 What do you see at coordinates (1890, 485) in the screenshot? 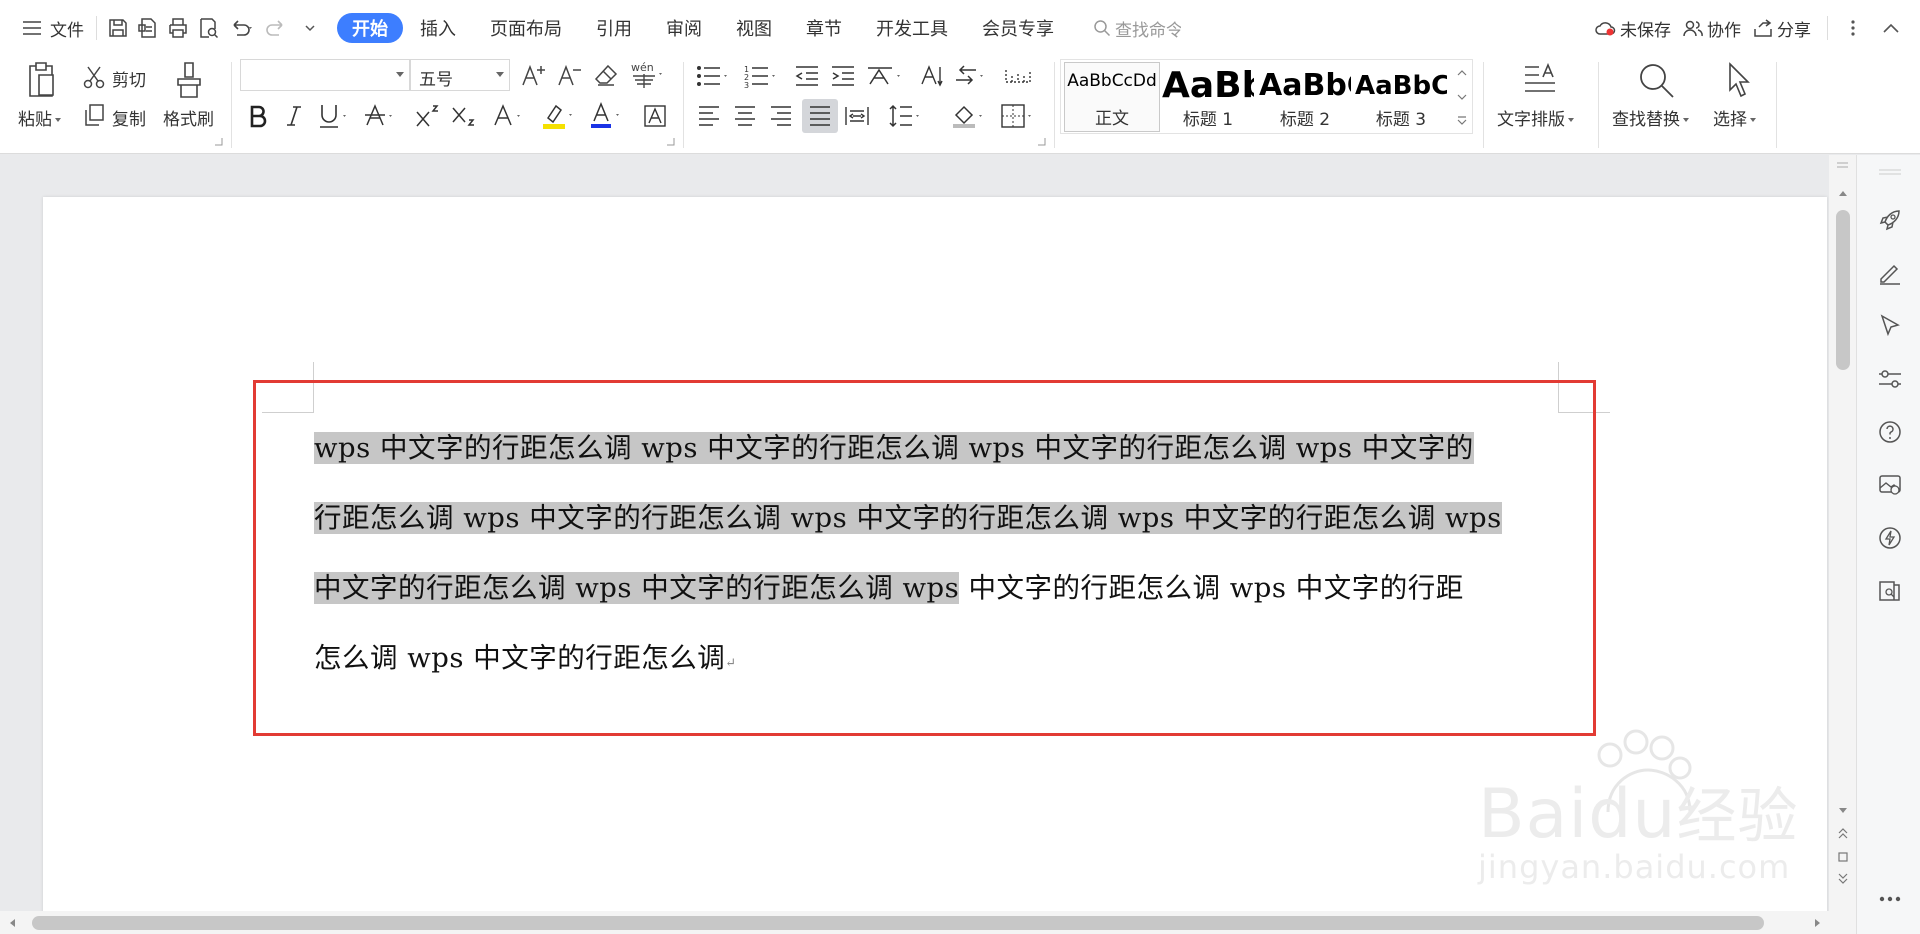
I see `image-tools-icon` at bounding box center [1890, 485].